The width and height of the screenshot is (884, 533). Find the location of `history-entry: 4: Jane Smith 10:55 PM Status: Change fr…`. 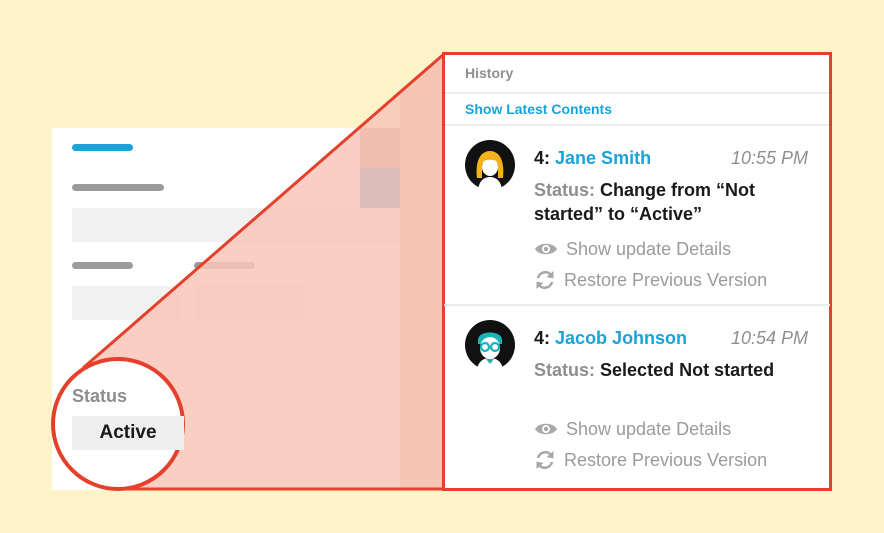

history-entry: 4: Jane Smith 10:55 PM Status: Change fr… is located at coordinates (637, 216).